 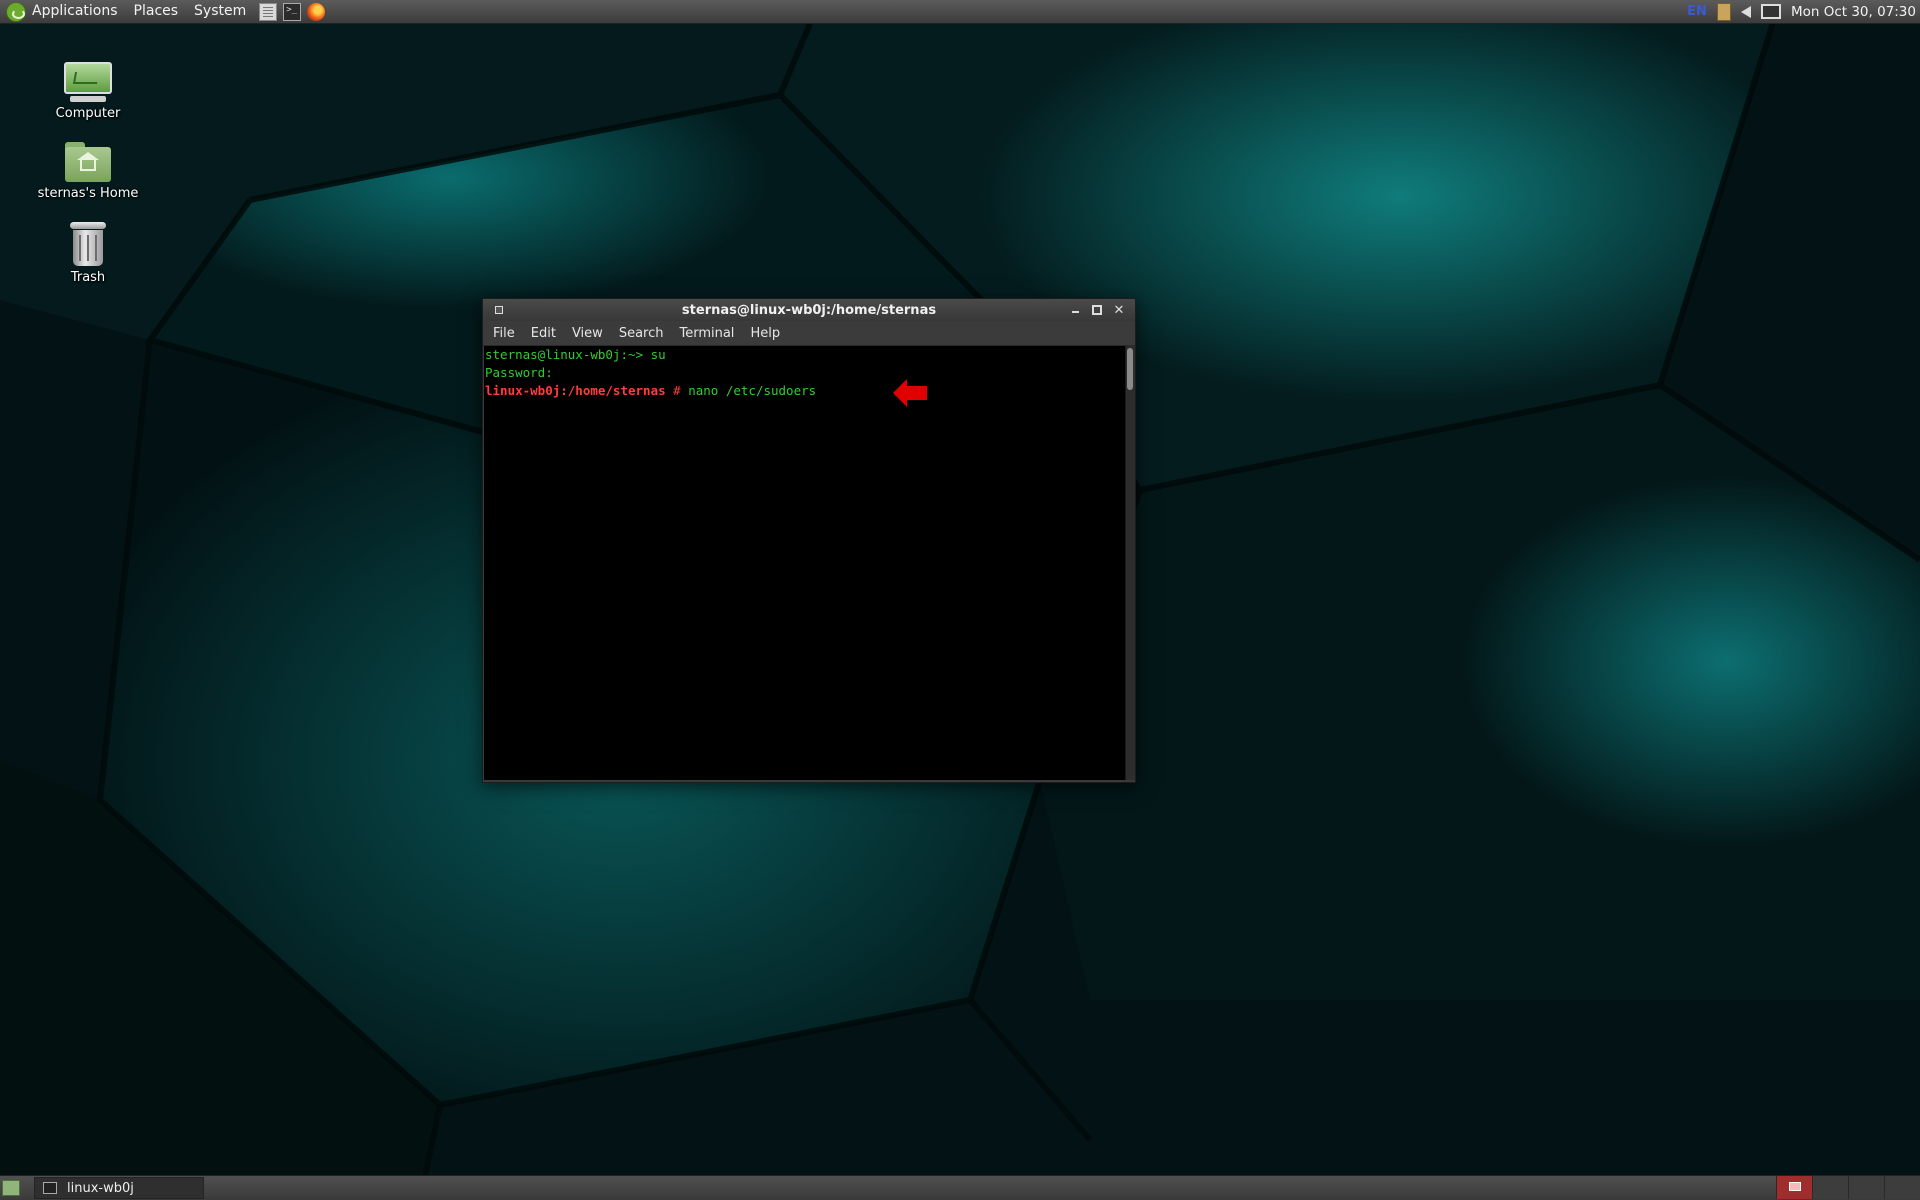 What do you see at coordinates (706, 333) in the screenshot?
I see `menu-terminal: Terminal` at bounding box center [706, 333].